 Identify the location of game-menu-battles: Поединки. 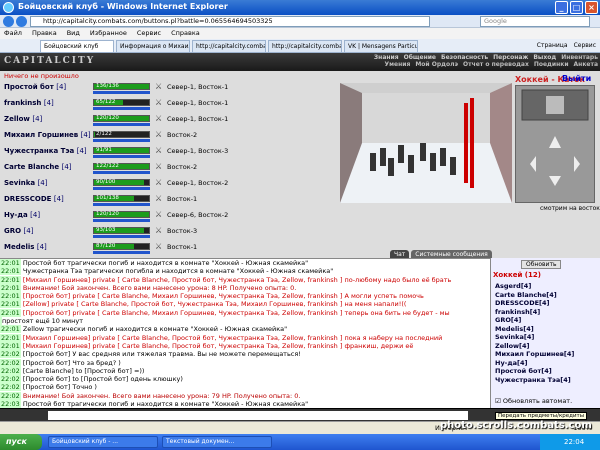
(551, 64).